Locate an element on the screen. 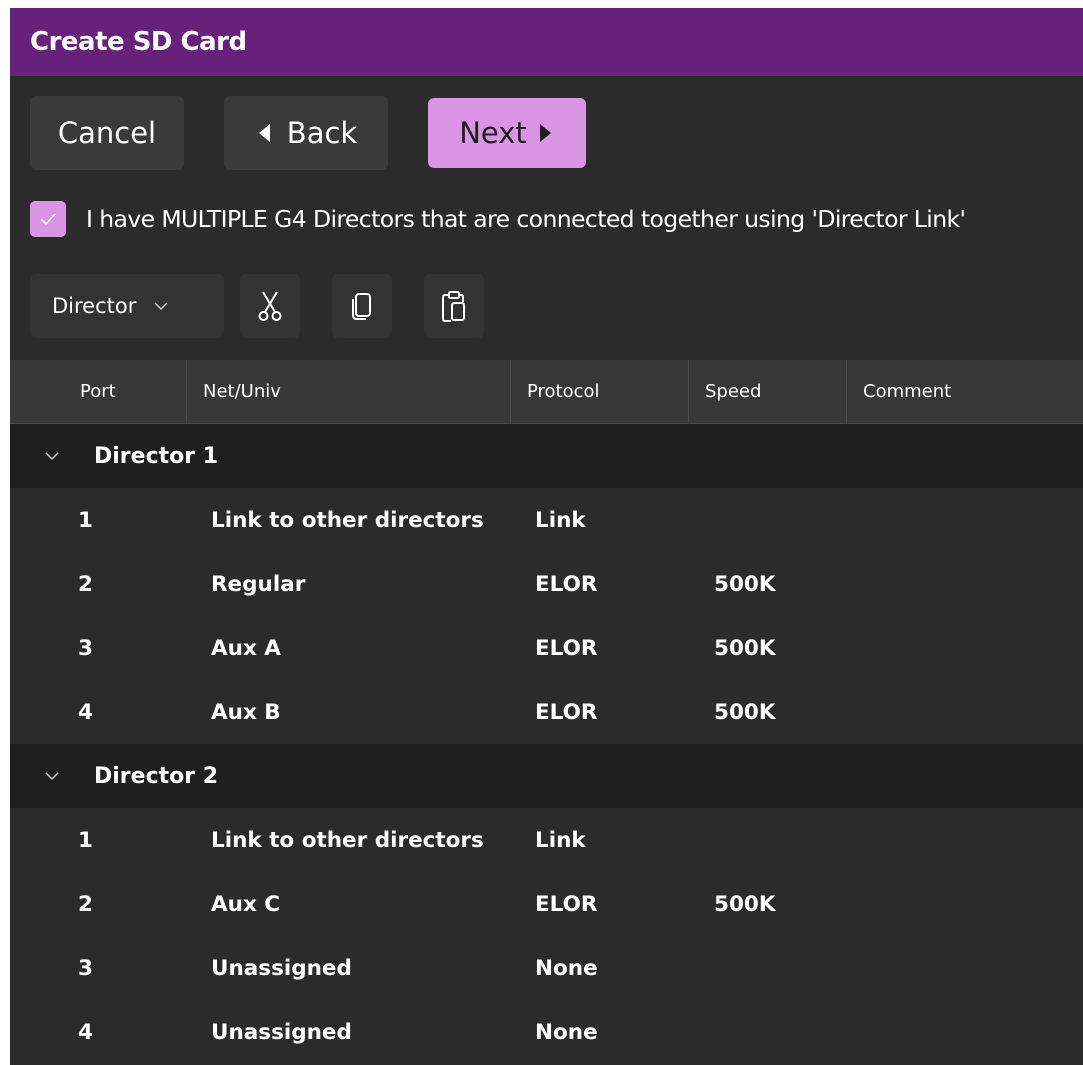 The width and height of the screenshot is (1083, 1065). cut-icon is located at coordinates (270, 306).